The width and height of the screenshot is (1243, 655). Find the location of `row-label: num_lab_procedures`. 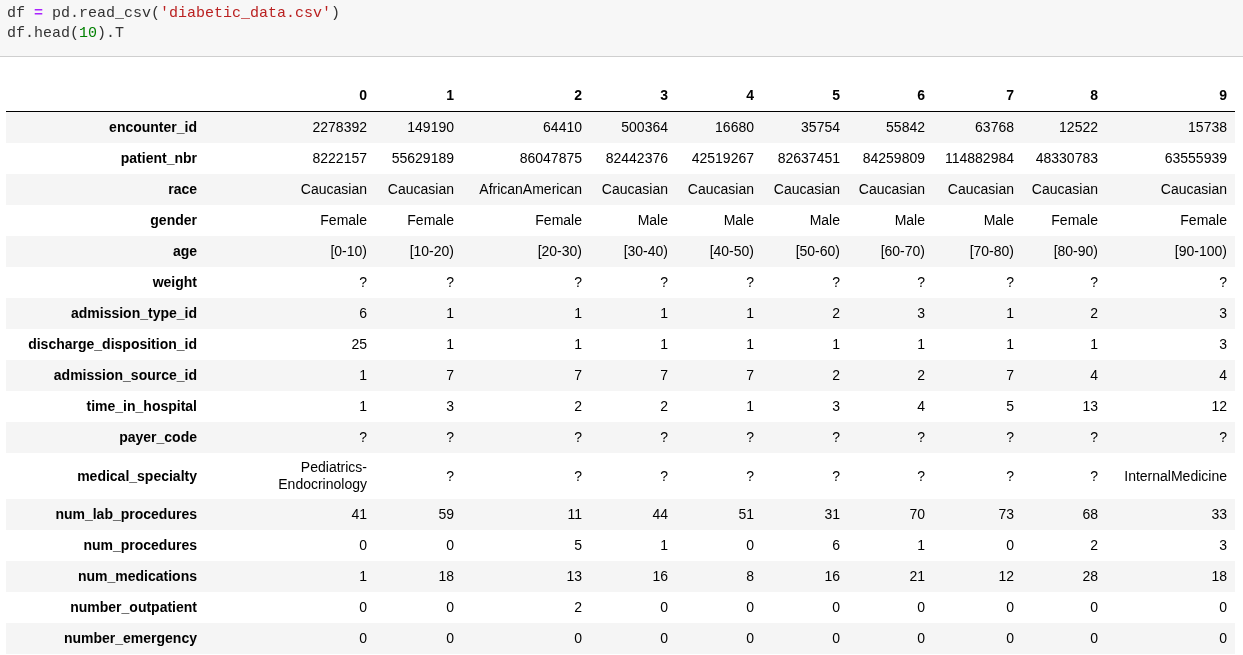

row-label: num_lab_procedures is located at coordinates (126, 514).